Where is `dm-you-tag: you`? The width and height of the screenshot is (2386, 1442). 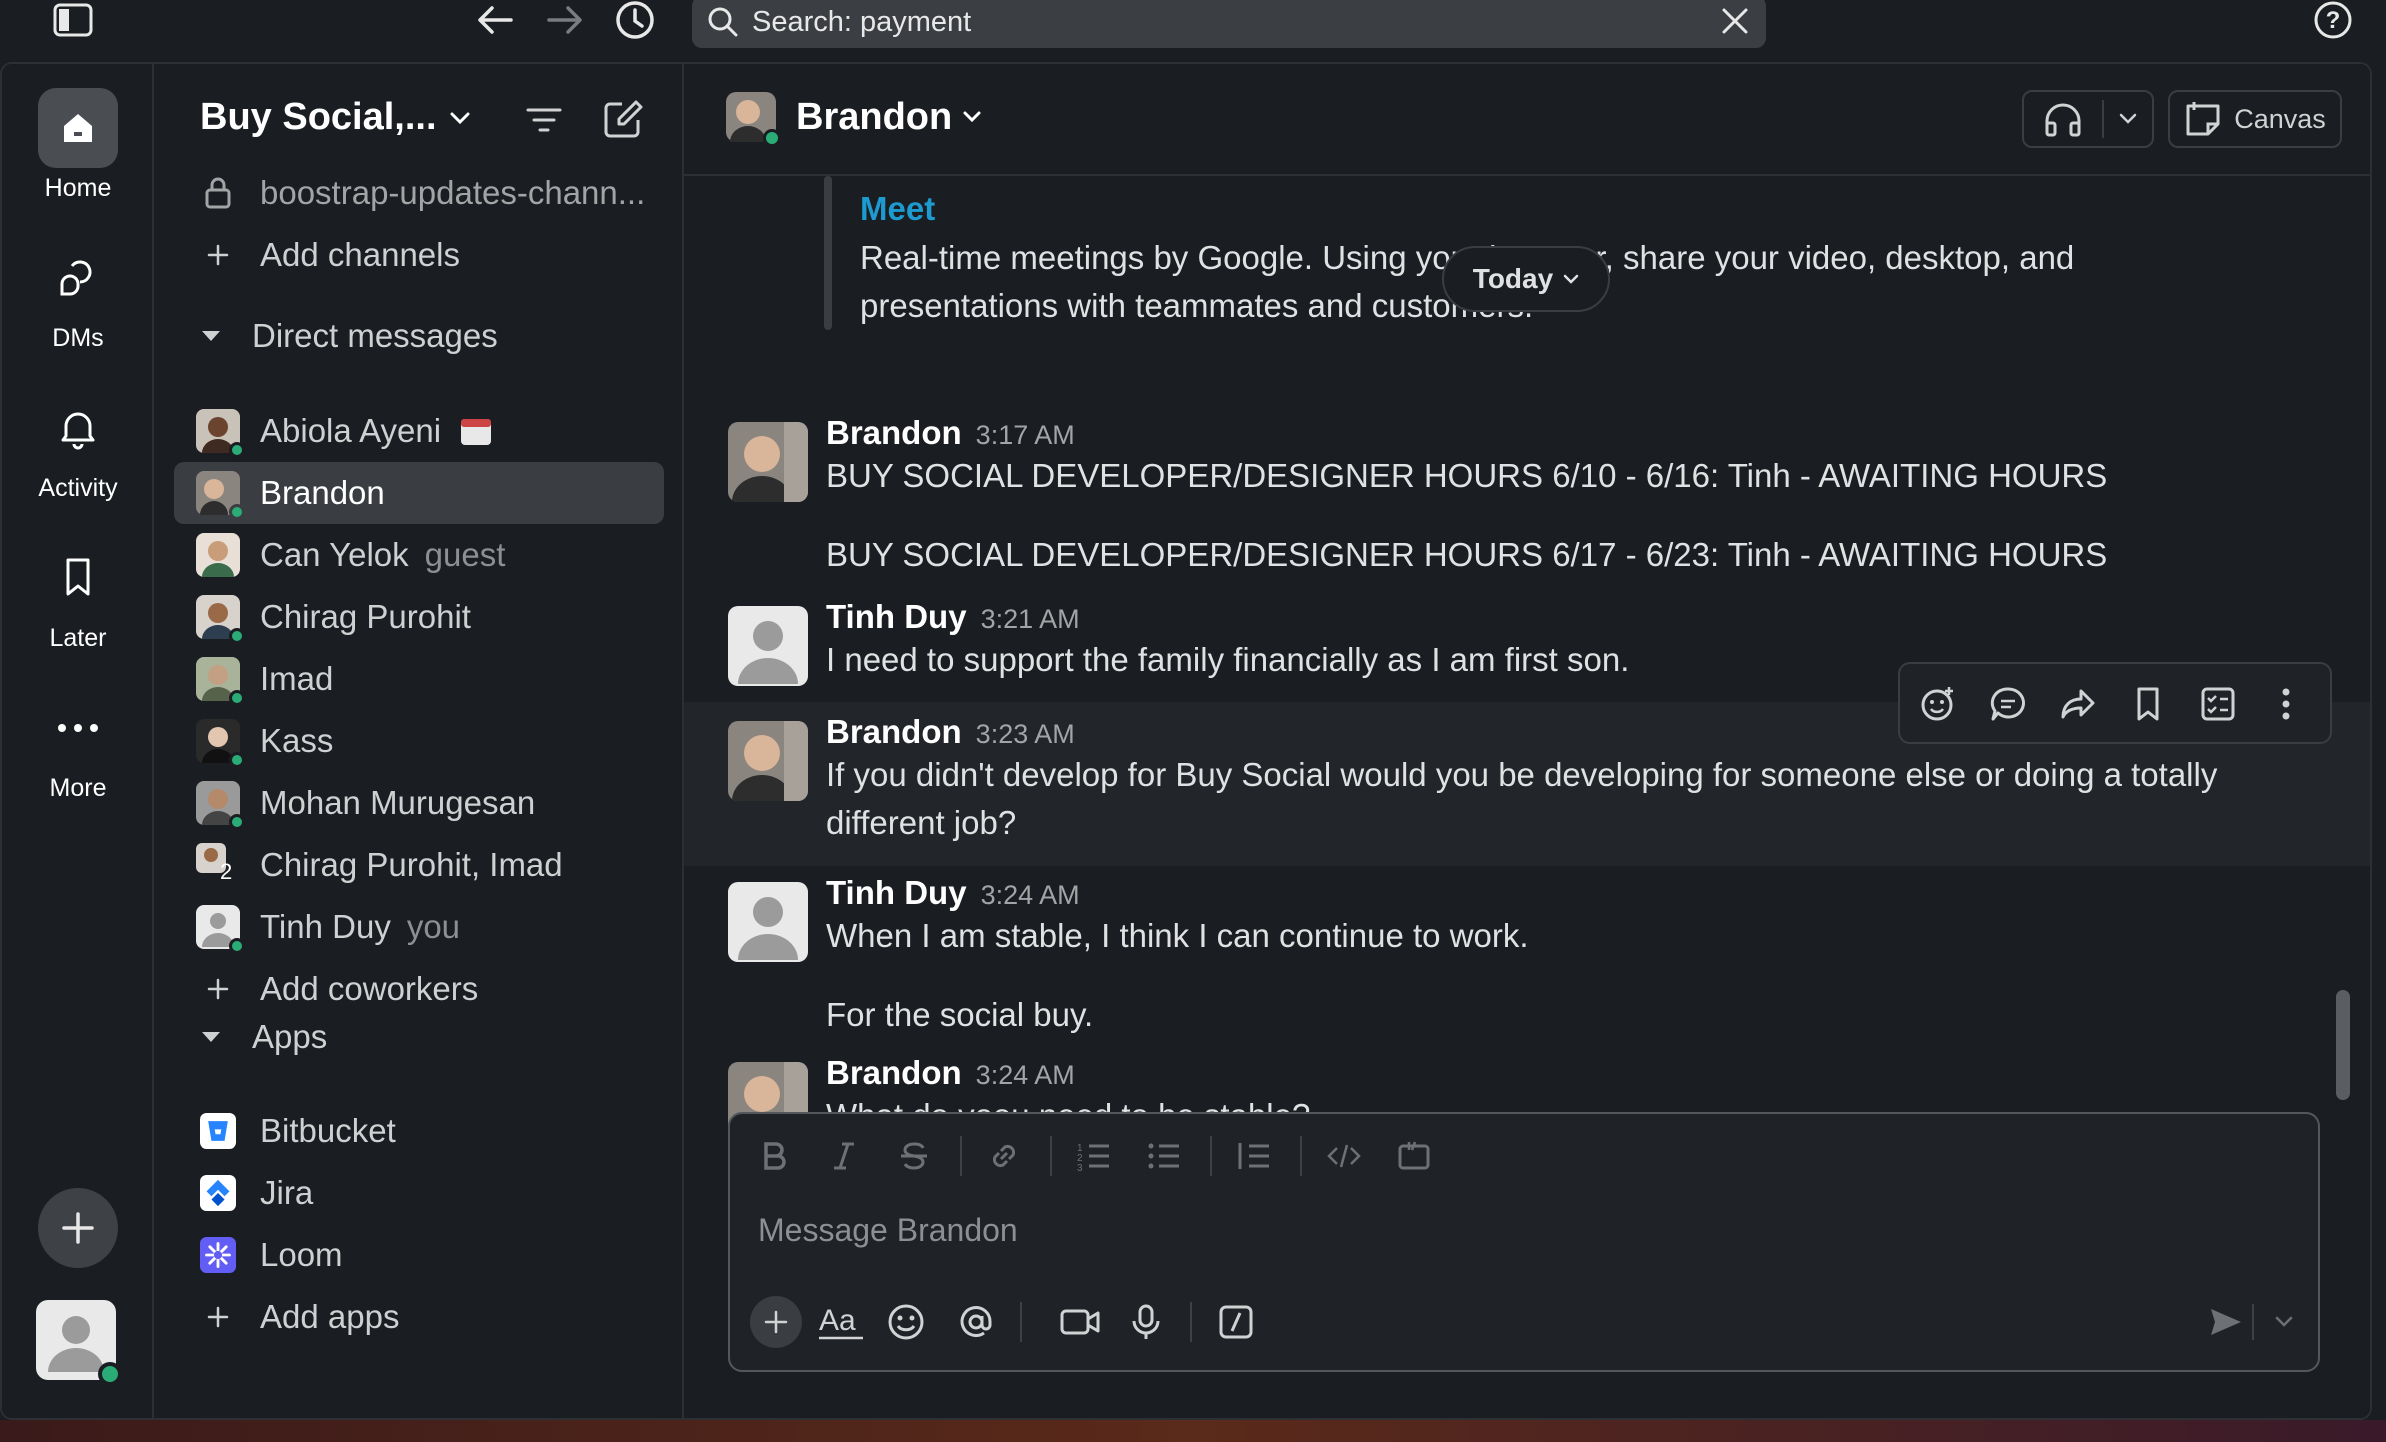
dm-you-tag: you is located at coordinates (433, 926).